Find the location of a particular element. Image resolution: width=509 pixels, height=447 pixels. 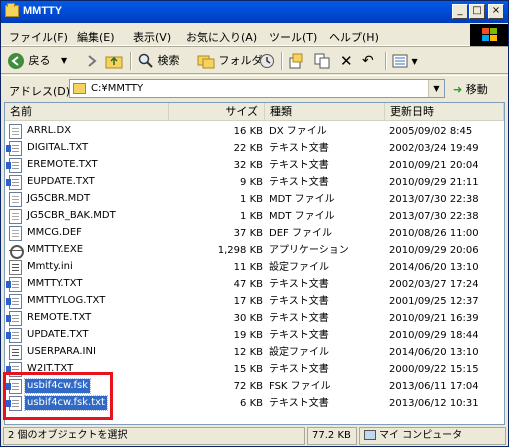

file-name-cell: EREMOTE.TXT is located at coordinates (53, 166).